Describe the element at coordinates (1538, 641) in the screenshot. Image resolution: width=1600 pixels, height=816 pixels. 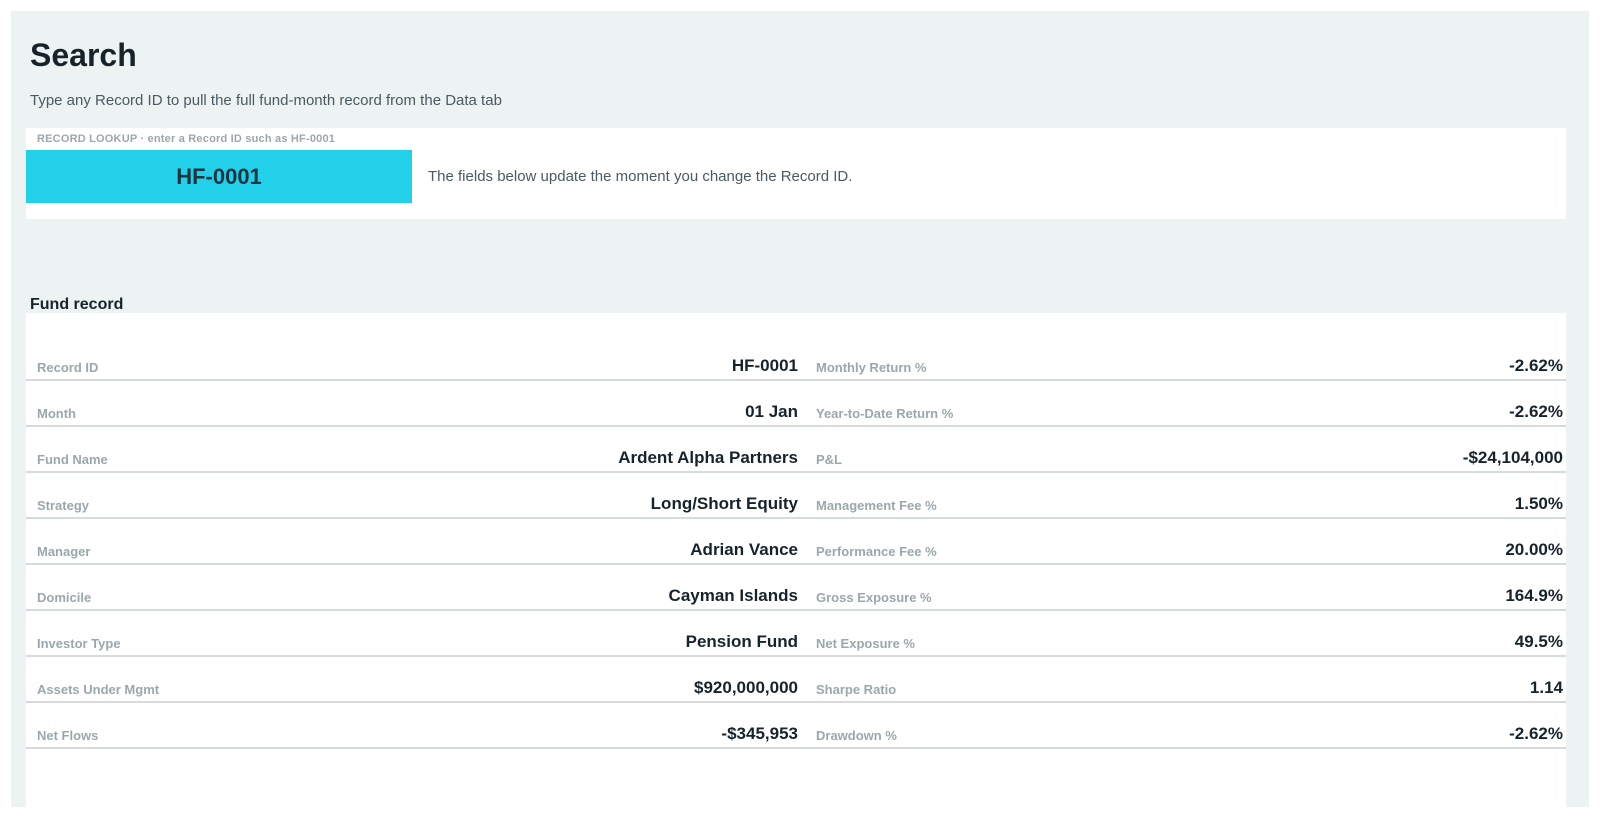
I see `field-value: 49.5%` at that location.